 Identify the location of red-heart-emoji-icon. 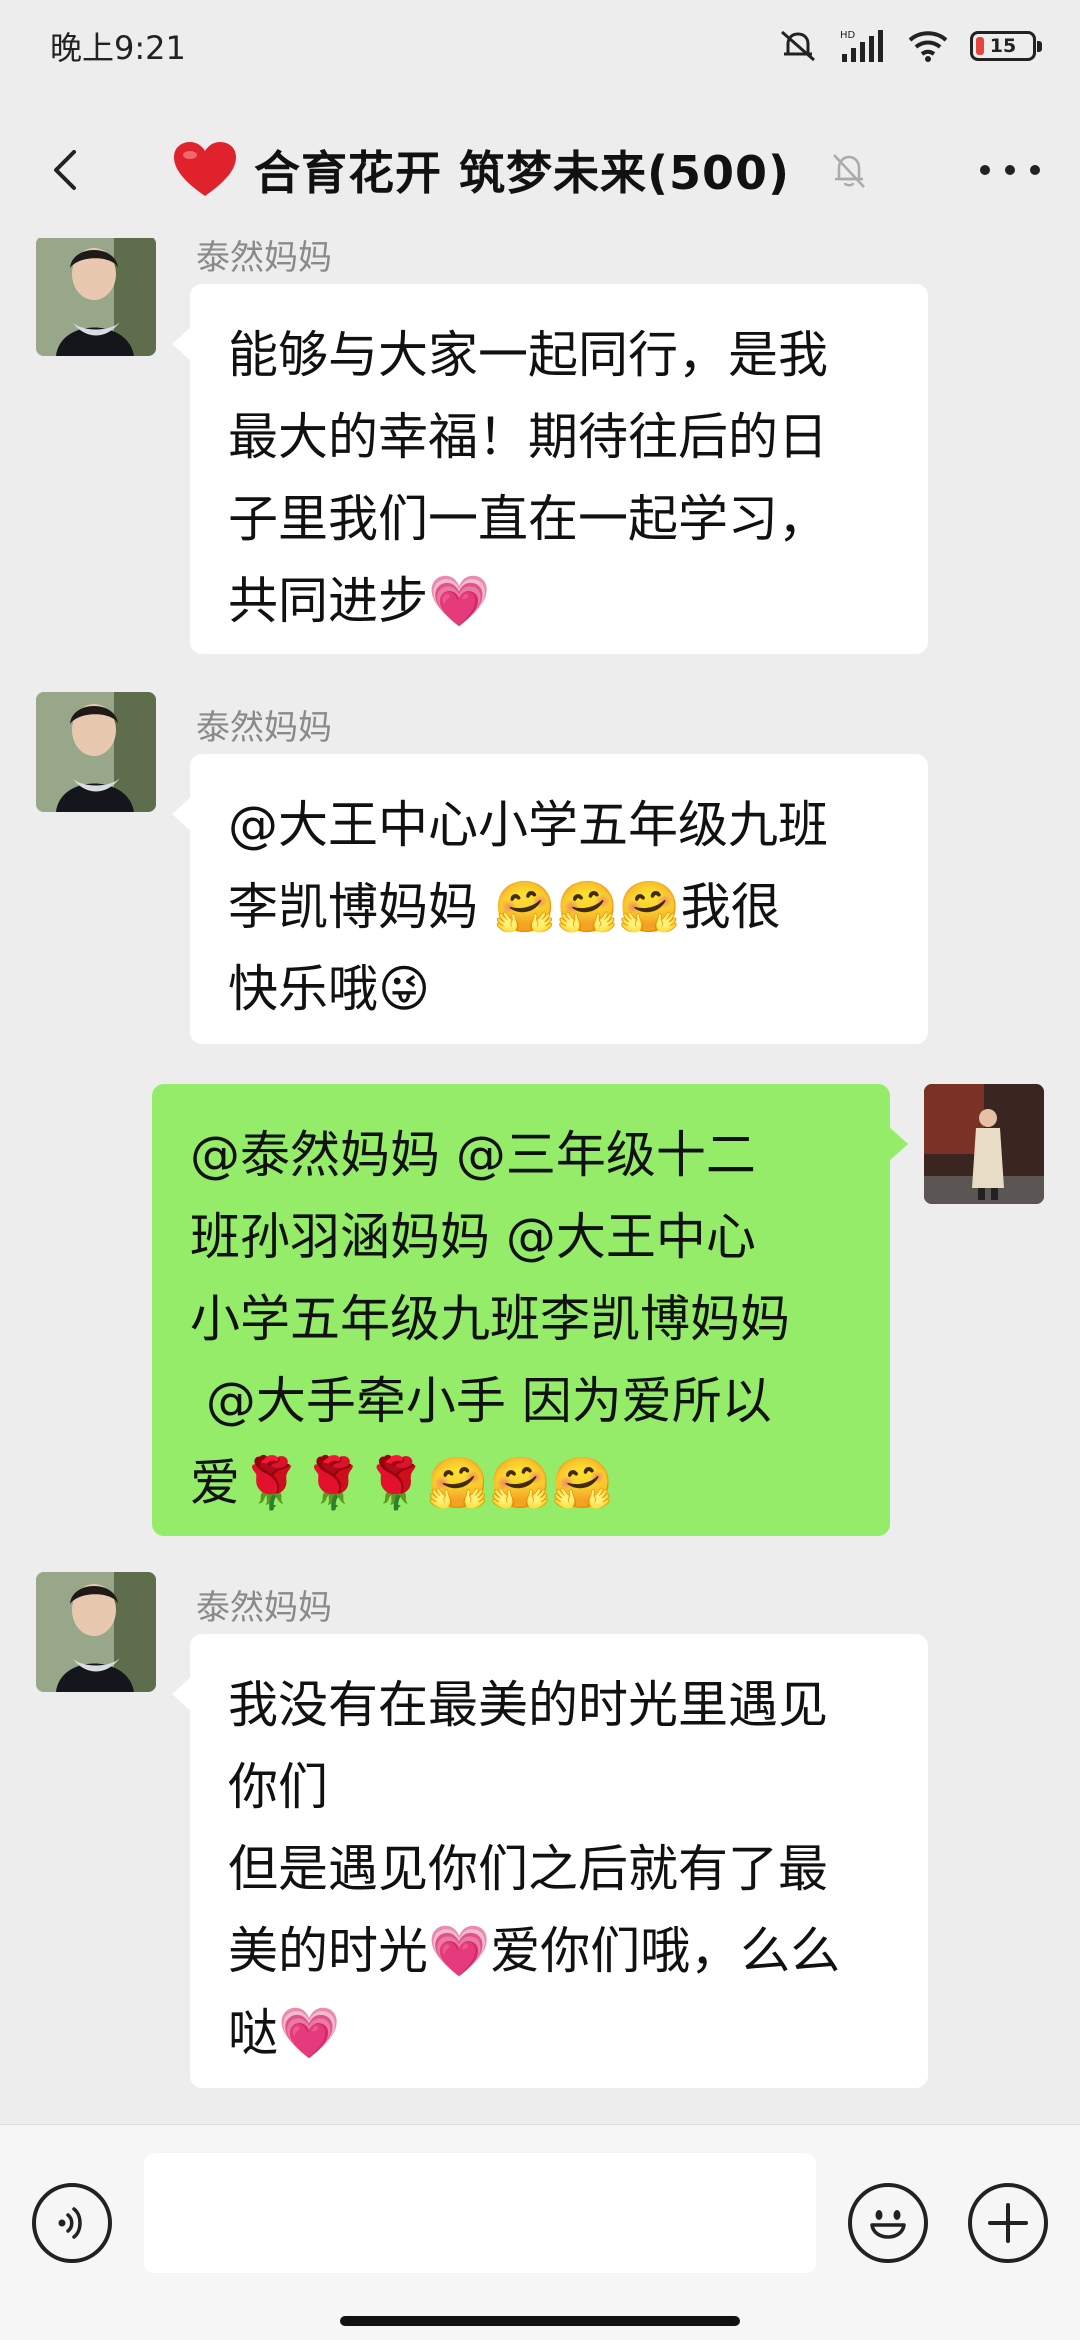
(205, 169).